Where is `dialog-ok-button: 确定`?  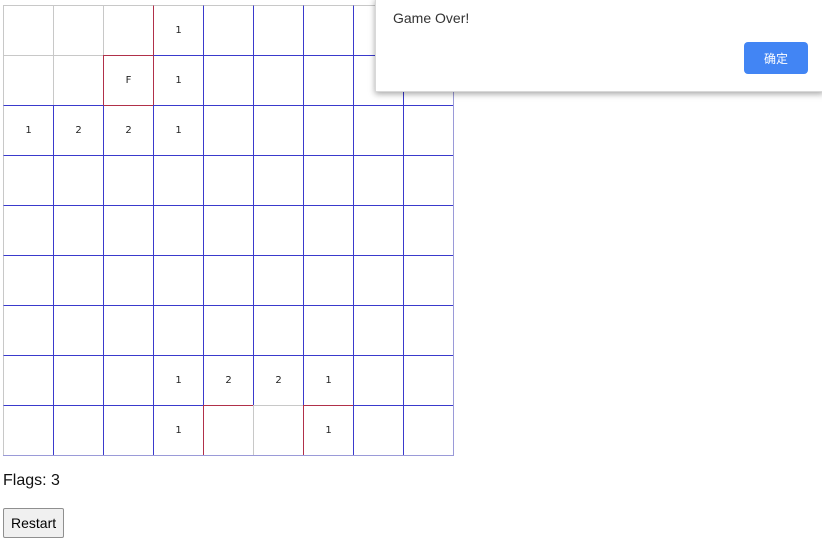 dialog-ok-button: 确定 is located at coordinates (776, 58).